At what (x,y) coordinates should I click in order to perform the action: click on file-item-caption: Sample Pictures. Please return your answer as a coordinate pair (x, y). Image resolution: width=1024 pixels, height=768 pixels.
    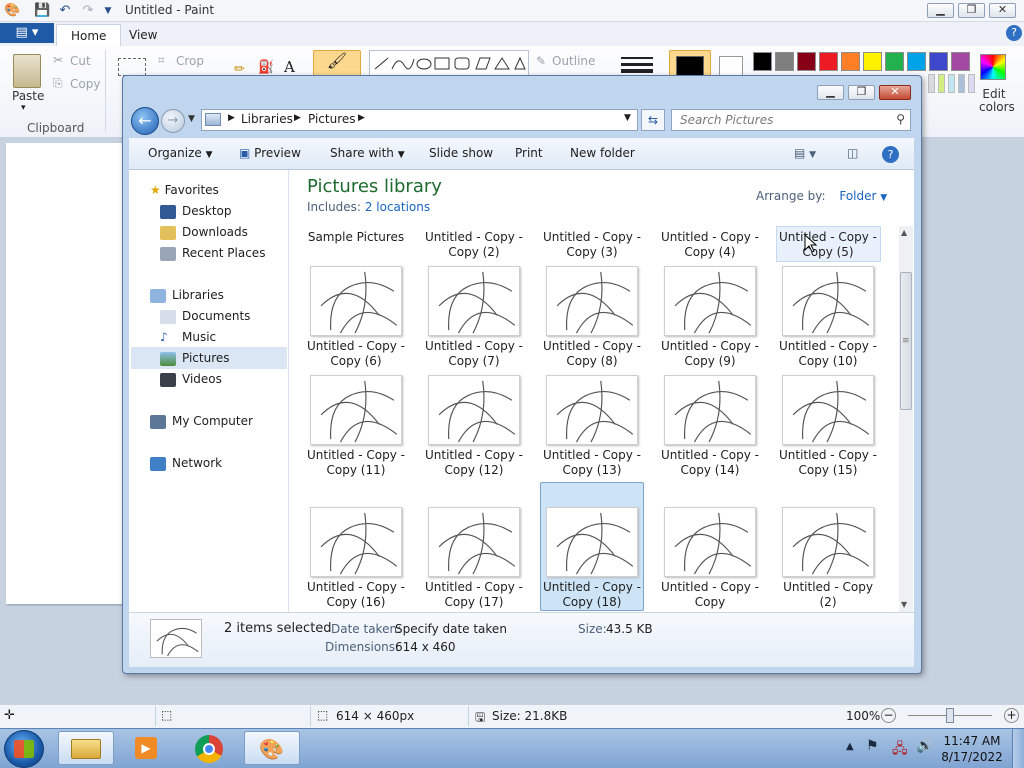
    Looking at the image, I should click on (356, 237).